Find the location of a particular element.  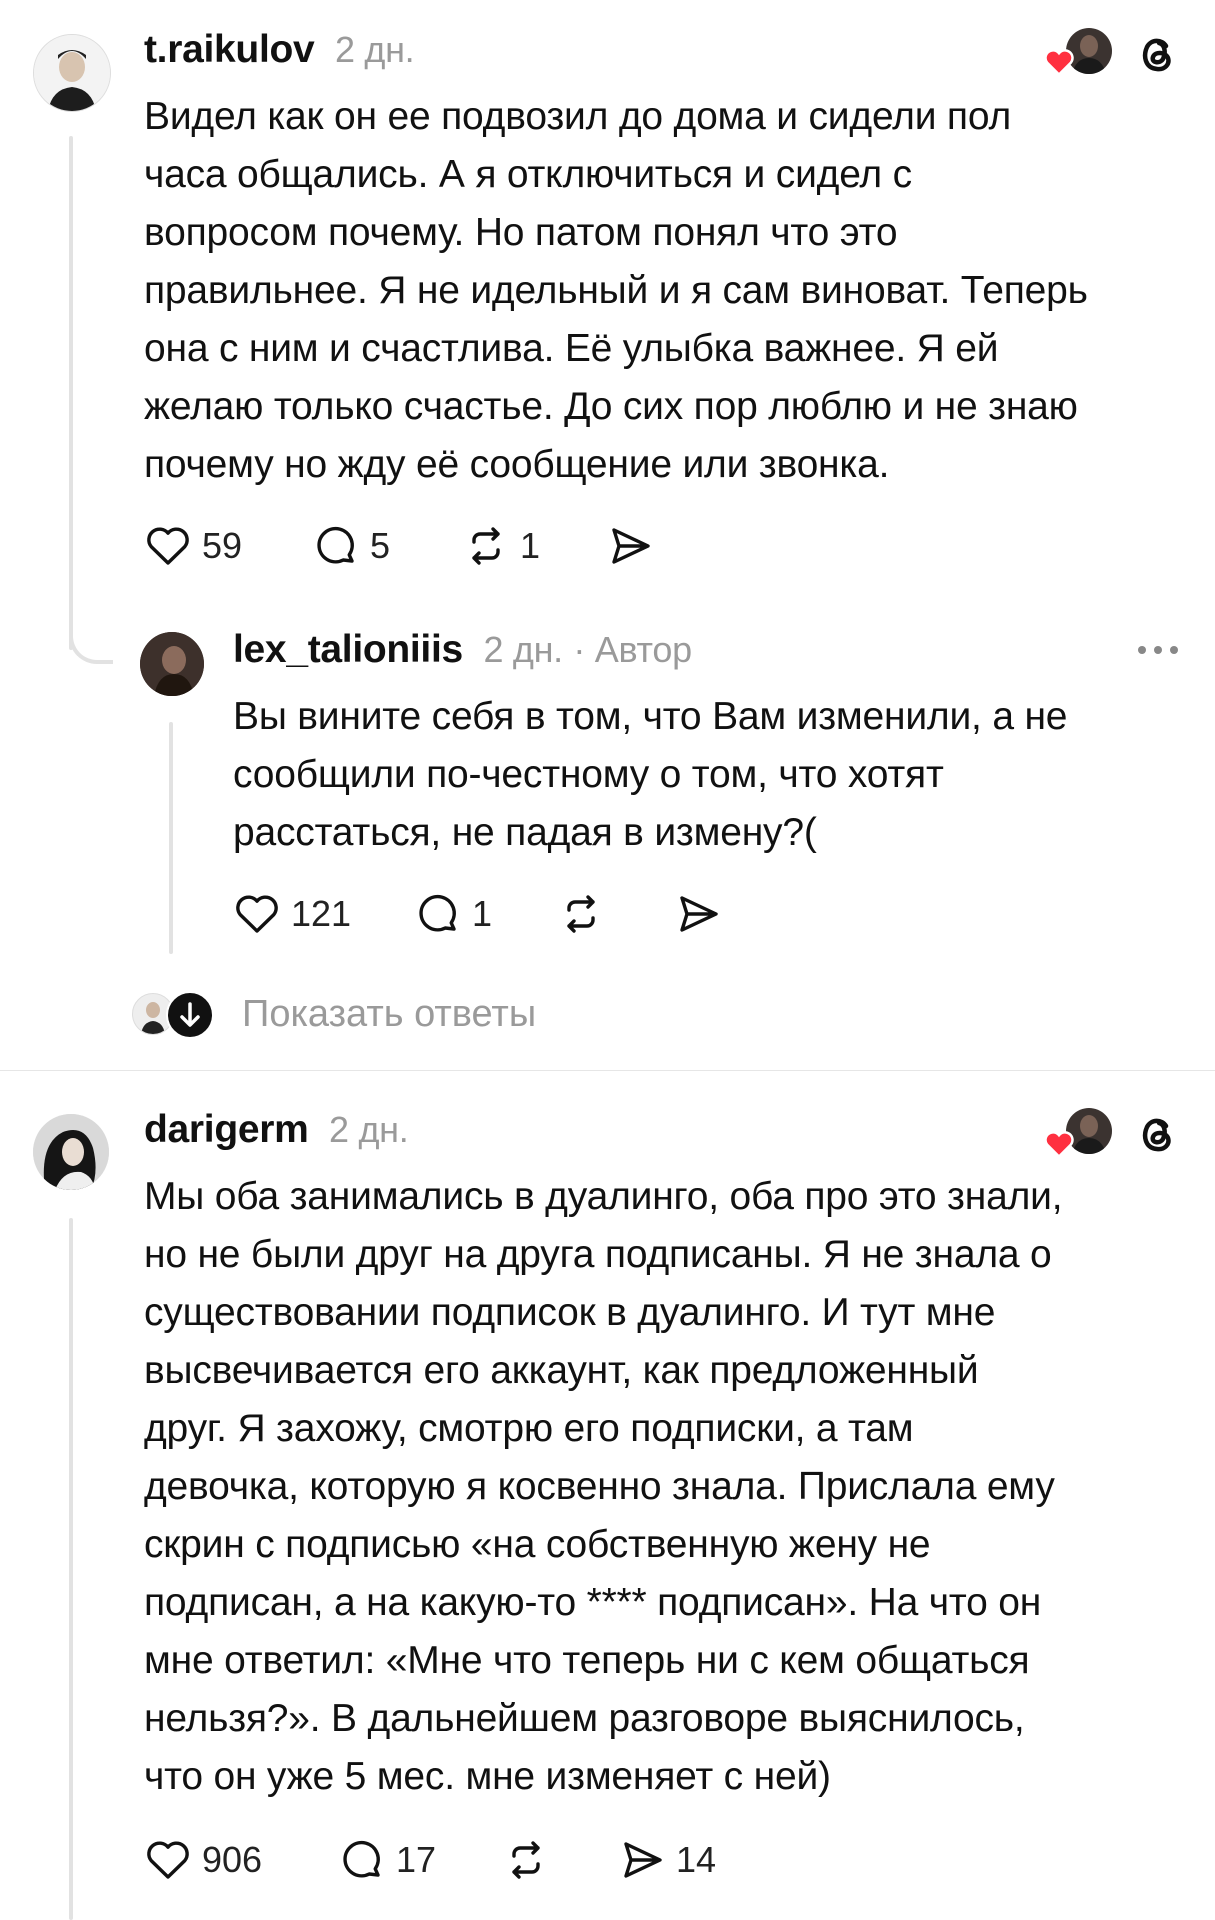

like-button: 121 is located at coordinates (292, 914).